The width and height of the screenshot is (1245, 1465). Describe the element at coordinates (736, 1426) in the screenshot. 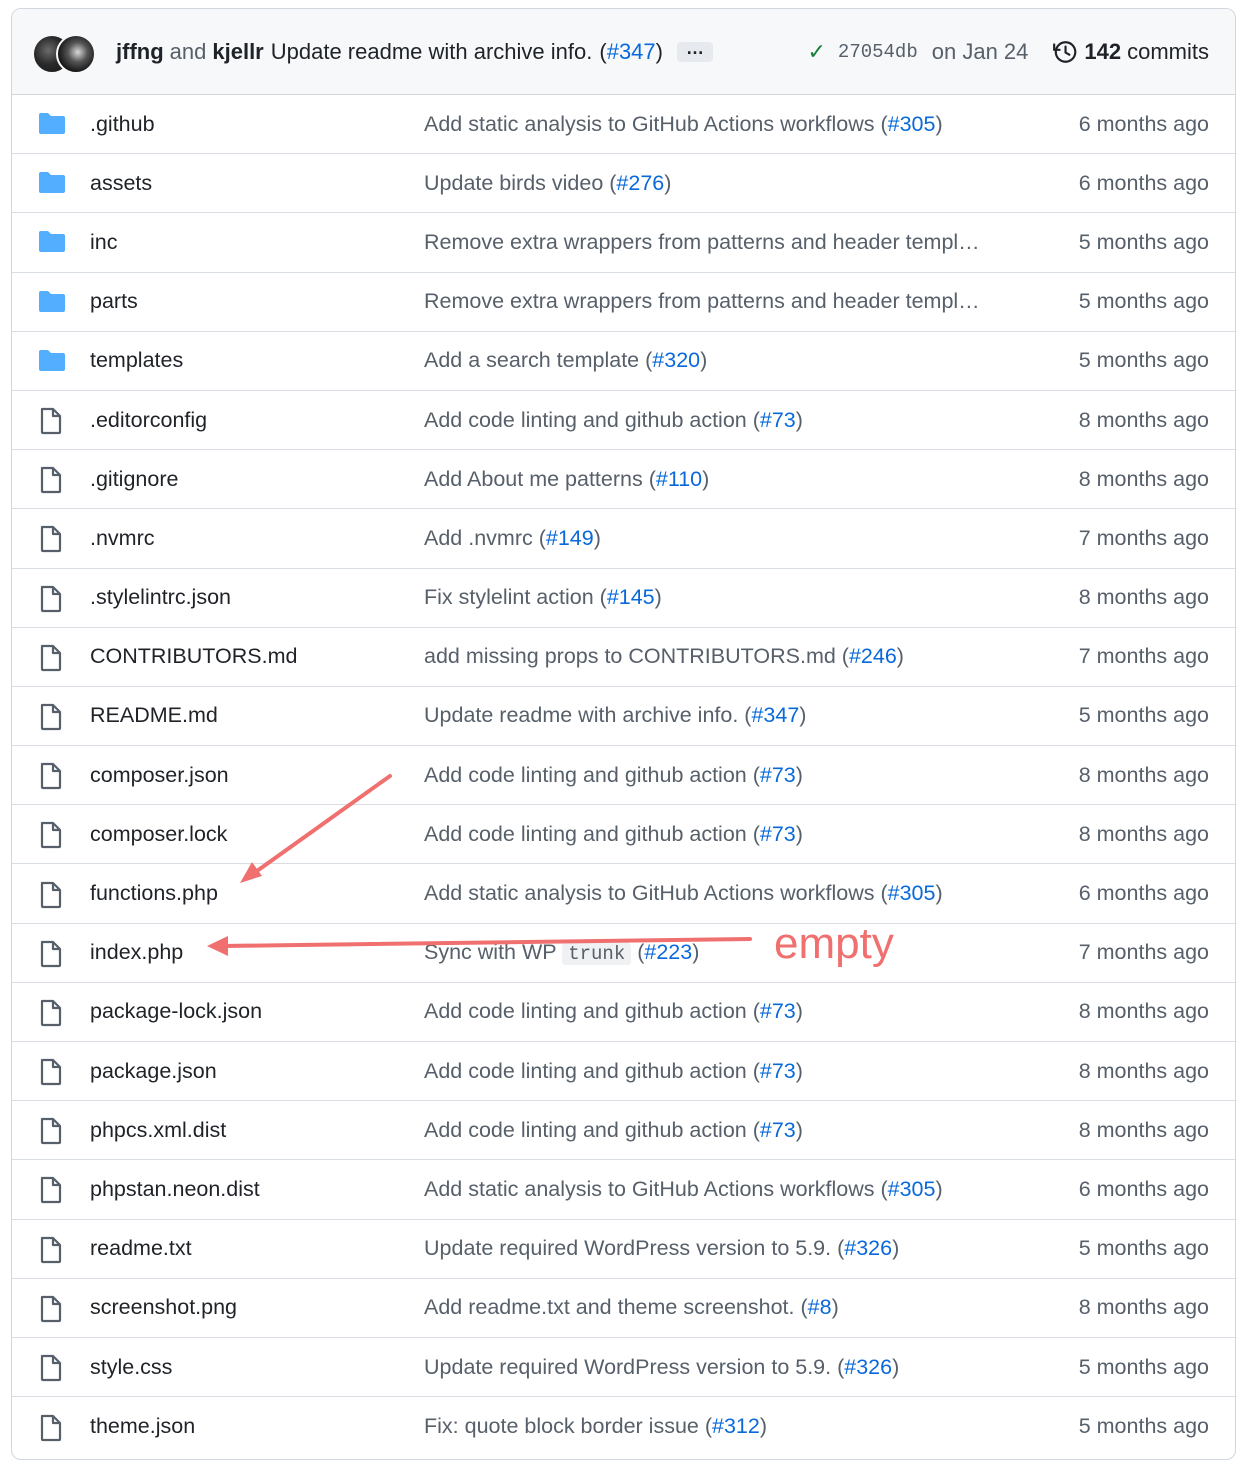

I see `pr-link: #312` at that location.